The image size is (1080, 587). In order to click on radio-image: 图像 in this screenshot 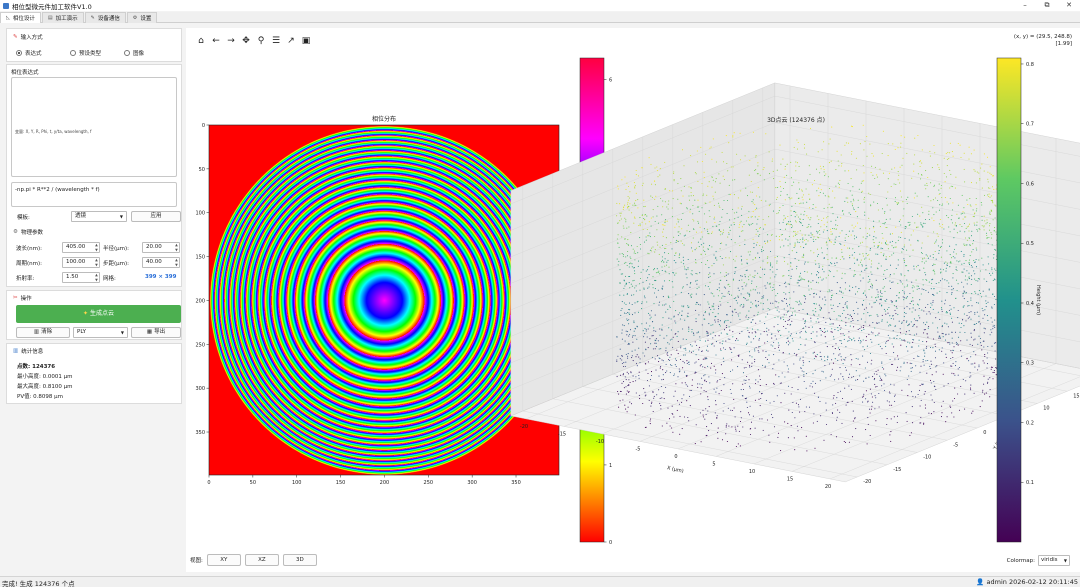, I will do `click(134, 53)`.